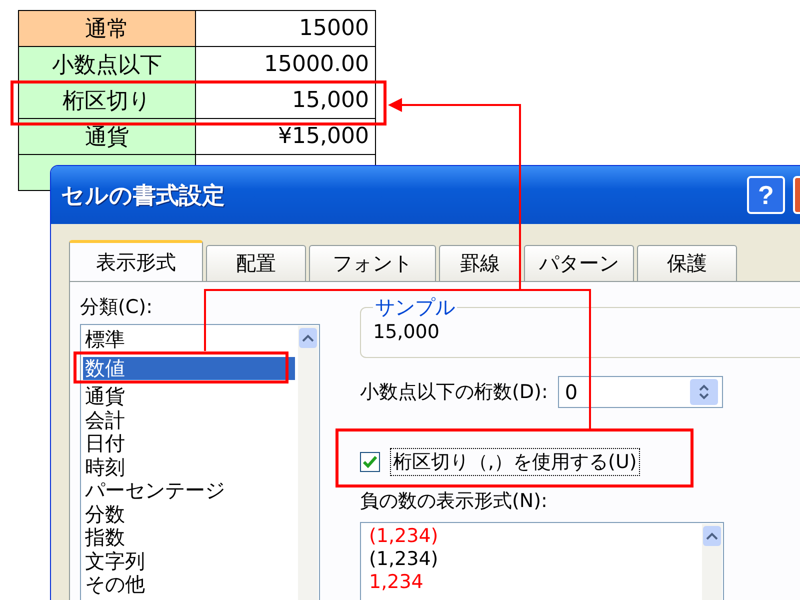 This screenshot has width=800, height=600. What do you see at coordinates (143, 196) in the screenshot?
I see `window-title: セルの書式設定` at bounding box center [143, 196].